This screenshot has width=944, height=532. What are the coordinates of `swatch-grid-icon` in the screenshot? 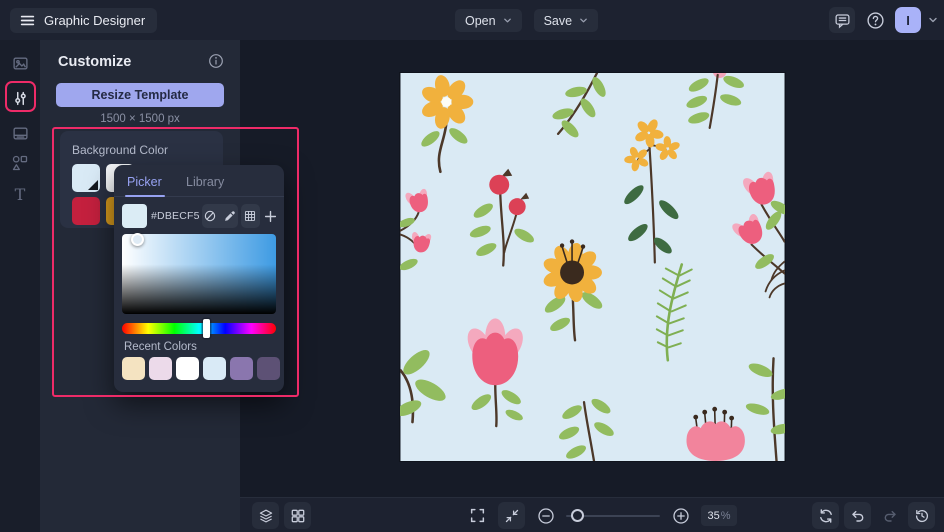 It's located at (250, 216).